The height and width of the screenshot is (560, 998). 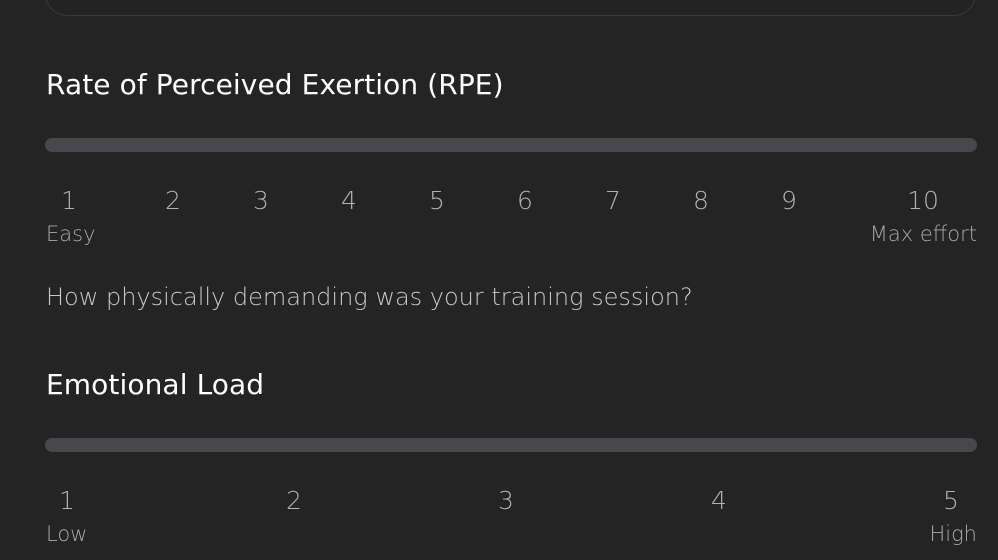 What do you see at coordinates (701, 200) in the screenshot?
I see `rpe-tick-8: 8` at bounding box center [701, 200].